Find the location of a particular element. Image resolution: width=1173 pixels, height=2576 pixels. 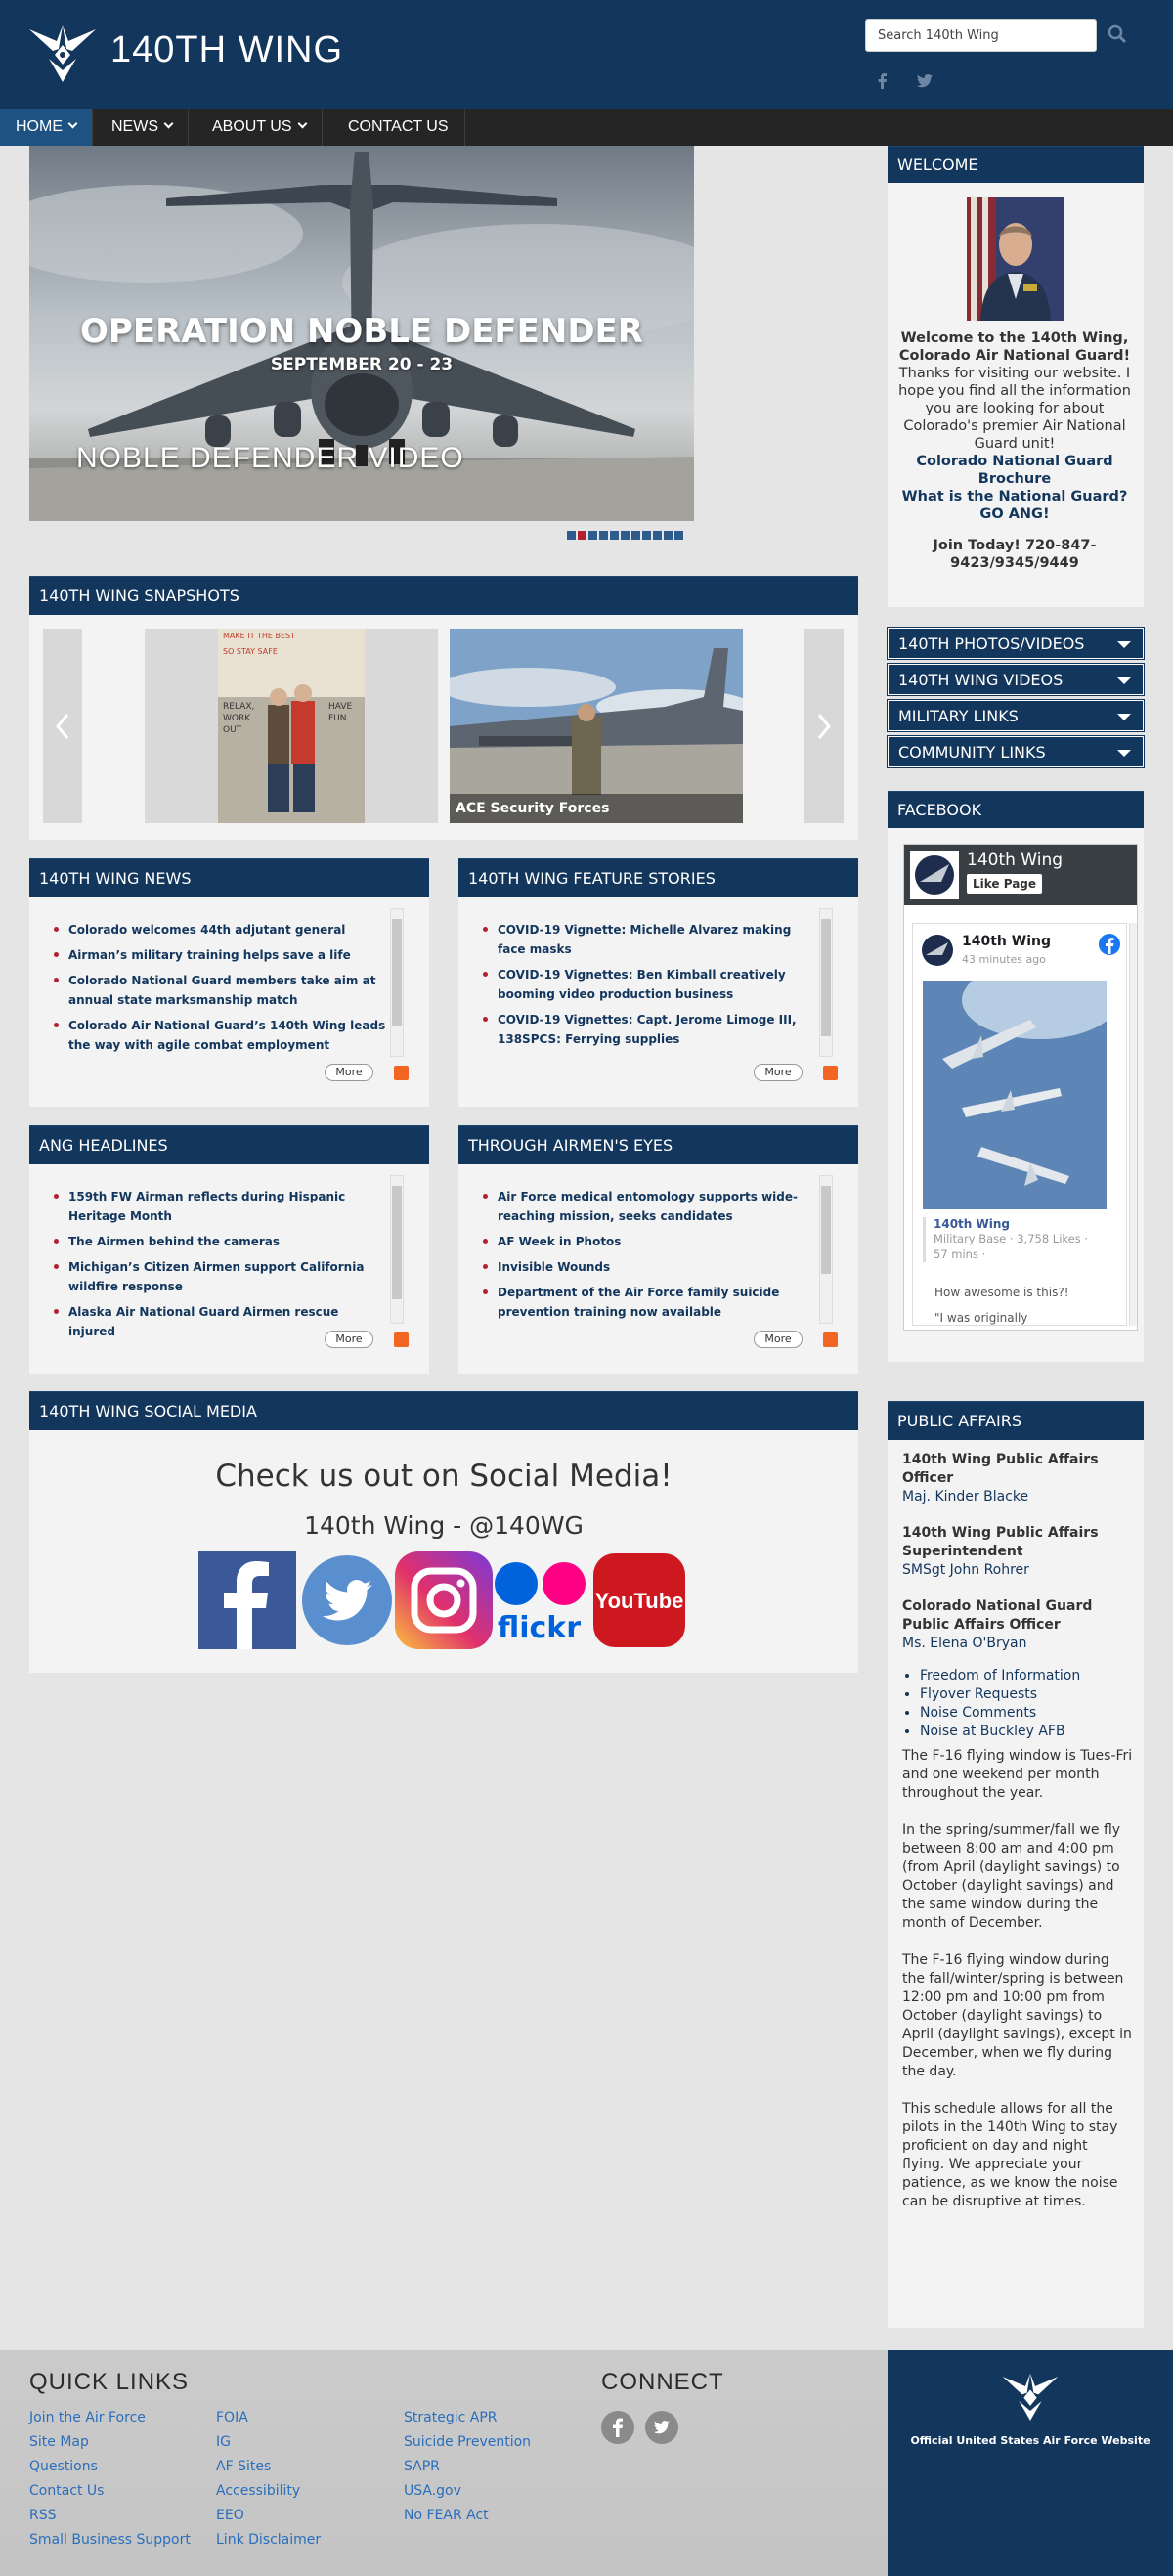

footer-twitter-button is located at coordinates (662, 2427).